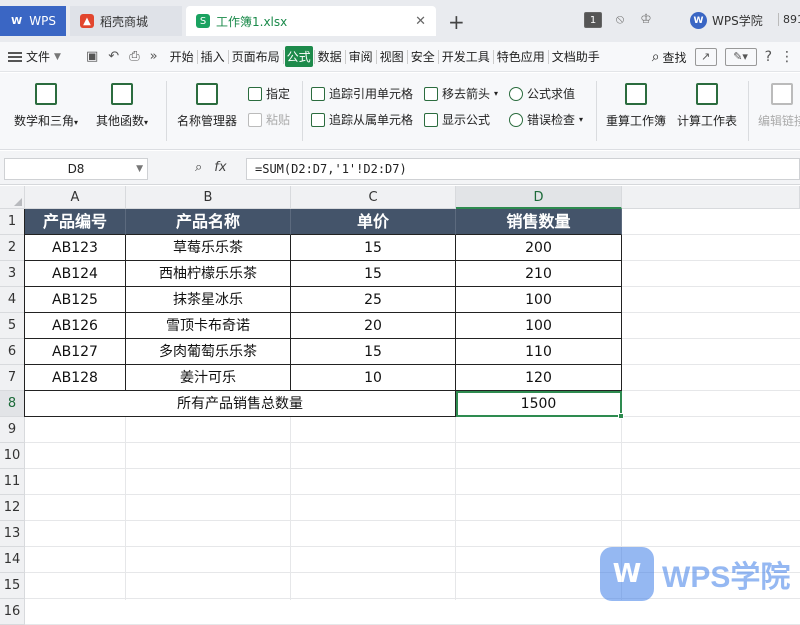  I want to click on table-cell: AB128, so click(75, 378).